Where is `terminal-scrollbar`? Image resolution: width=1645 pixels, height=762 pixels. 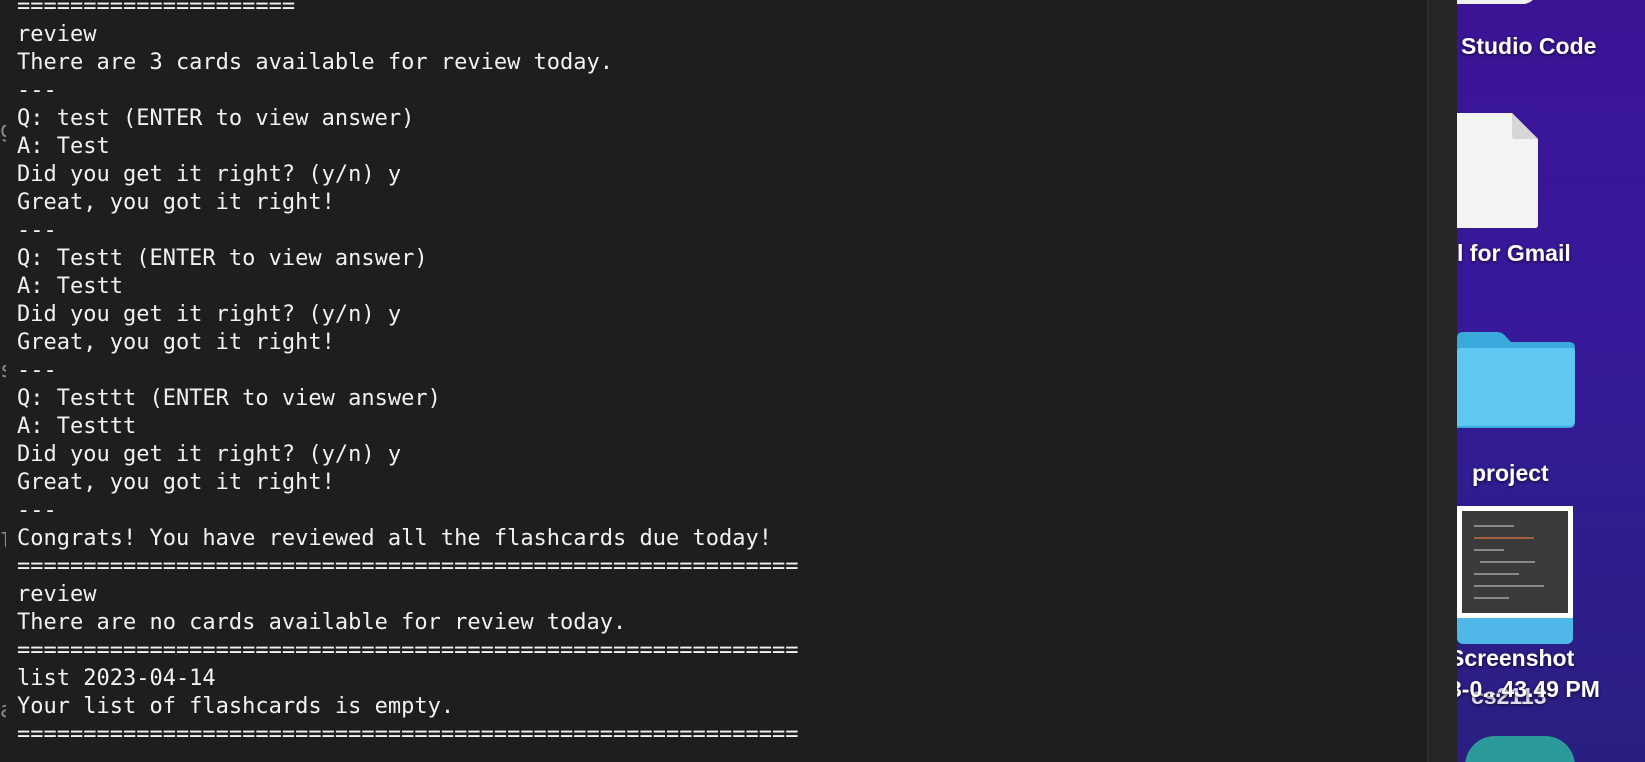 terminal-scrollbar is located at coordinates (1442, 381).